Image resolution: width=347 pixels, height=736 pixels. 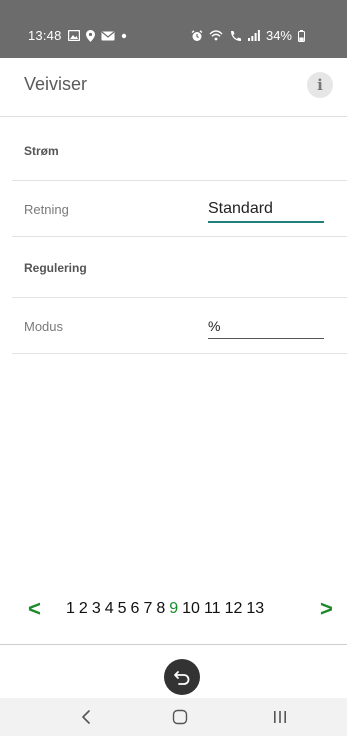 I want to click on undo-button, so click(x=182, y=677).